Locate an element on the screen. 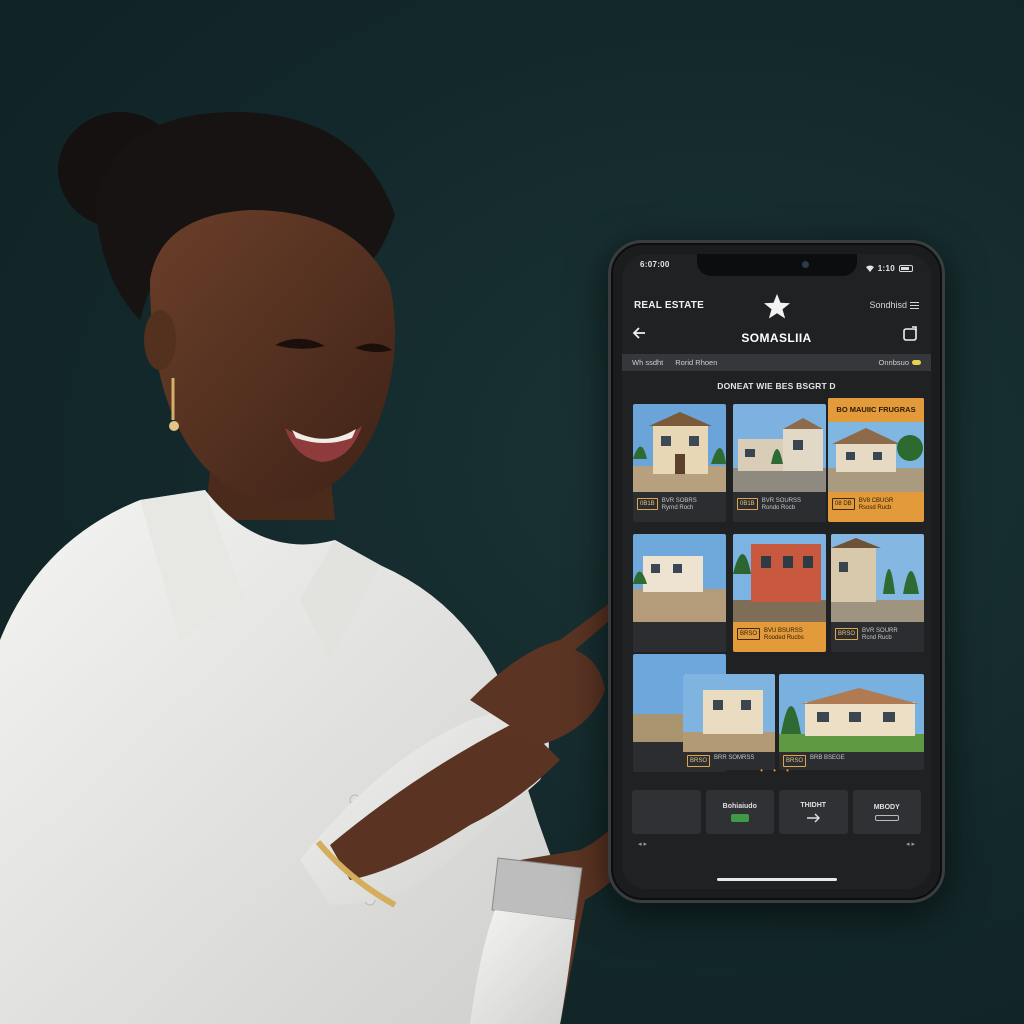  promo-banner: BO MAUIIC FRUGRAS is located at coordinates (876, 410).